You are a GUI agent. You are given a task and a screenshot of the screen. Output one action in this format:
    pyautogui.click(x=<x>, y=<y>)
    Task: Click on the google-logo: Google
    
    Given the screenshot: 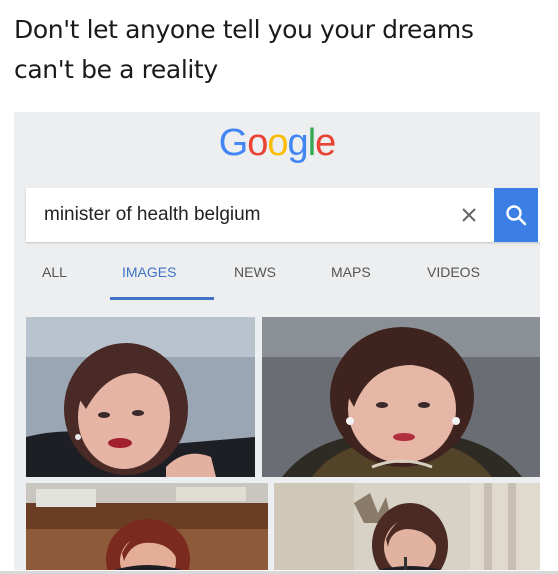 What is the action you would take?
    pyautogui.click(x=277, y=143)
    